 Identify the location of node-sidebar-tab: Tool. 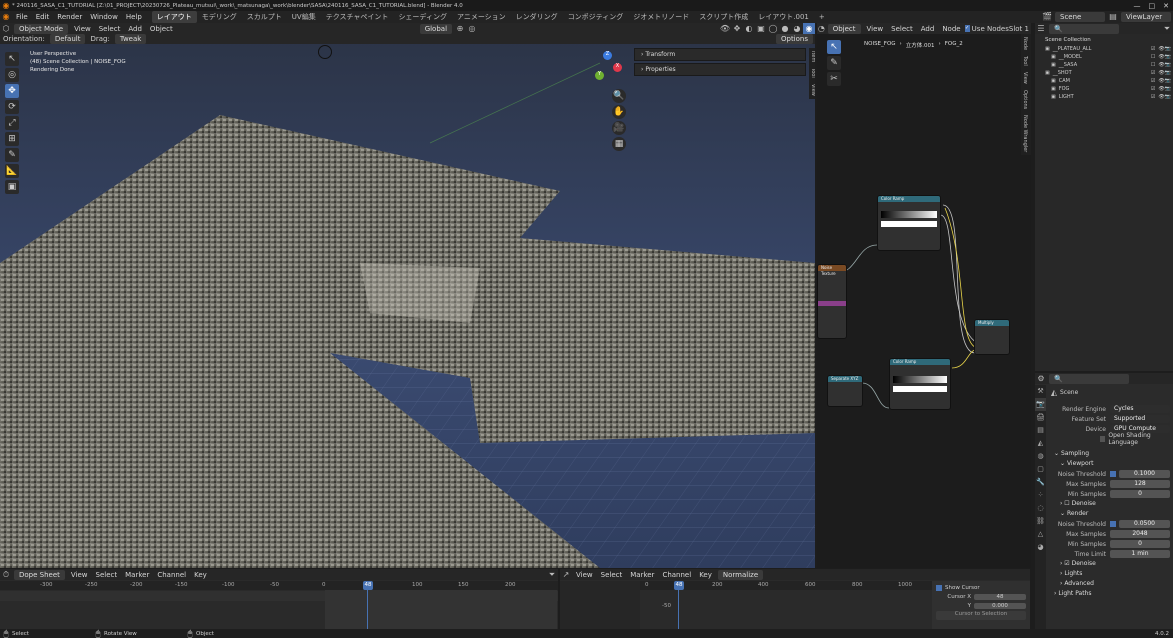
(1025, 61).